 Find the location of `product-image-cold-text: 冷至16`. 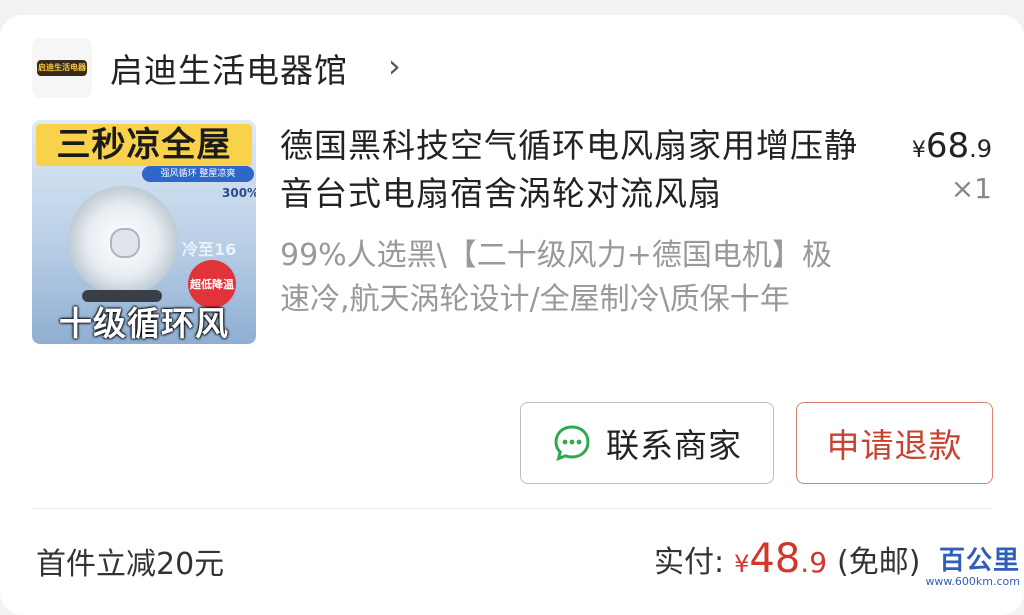

product-image-cold-text: 冷至16 is located at coordinates (209, 249).